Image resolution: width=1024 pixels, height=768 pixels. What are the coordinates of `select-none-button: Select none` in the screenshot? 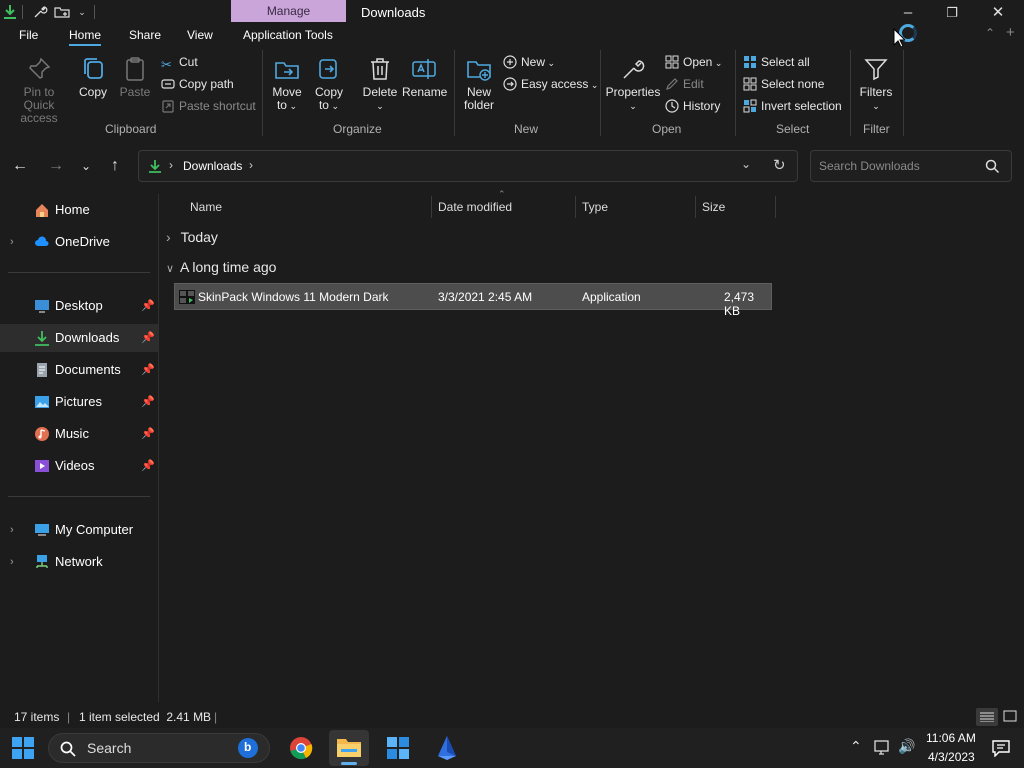 It's located at (783, 84).